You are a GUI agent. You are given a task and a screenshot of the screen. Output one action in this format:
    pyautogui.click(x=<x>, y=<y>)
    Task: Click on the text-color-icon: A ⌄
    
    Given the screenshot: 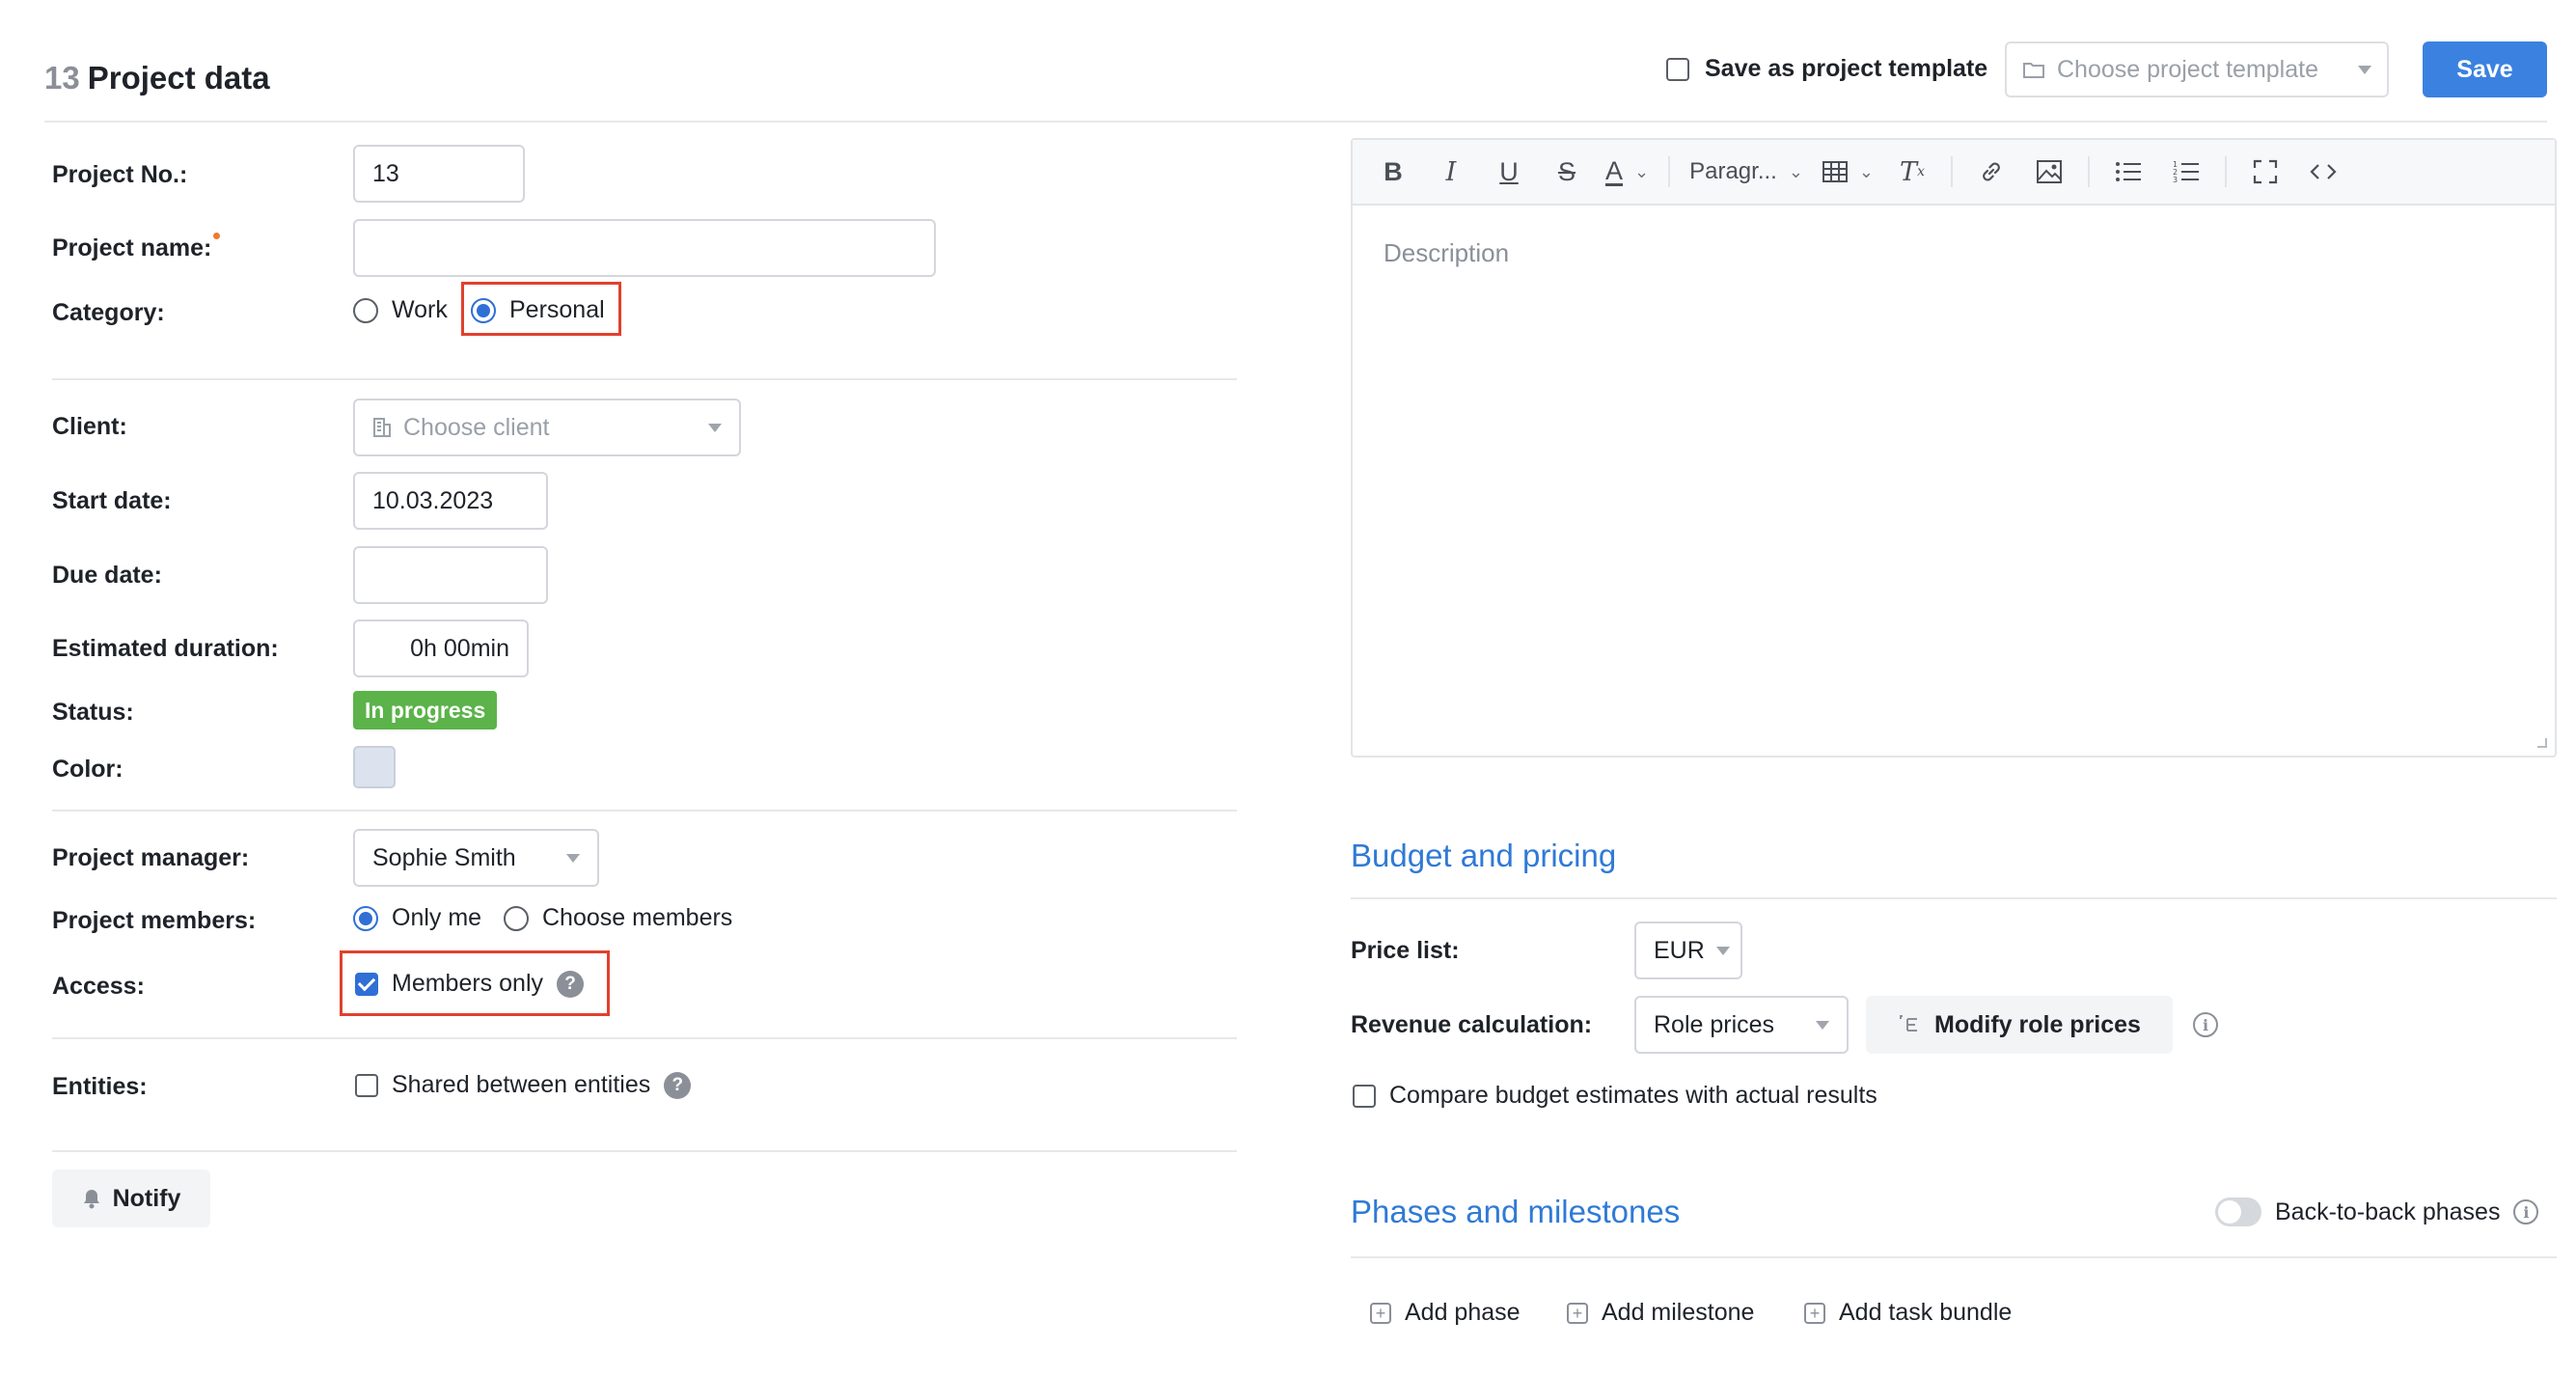 What is the action you would take?
    pyautogui.click(x=1627, y=171)
    